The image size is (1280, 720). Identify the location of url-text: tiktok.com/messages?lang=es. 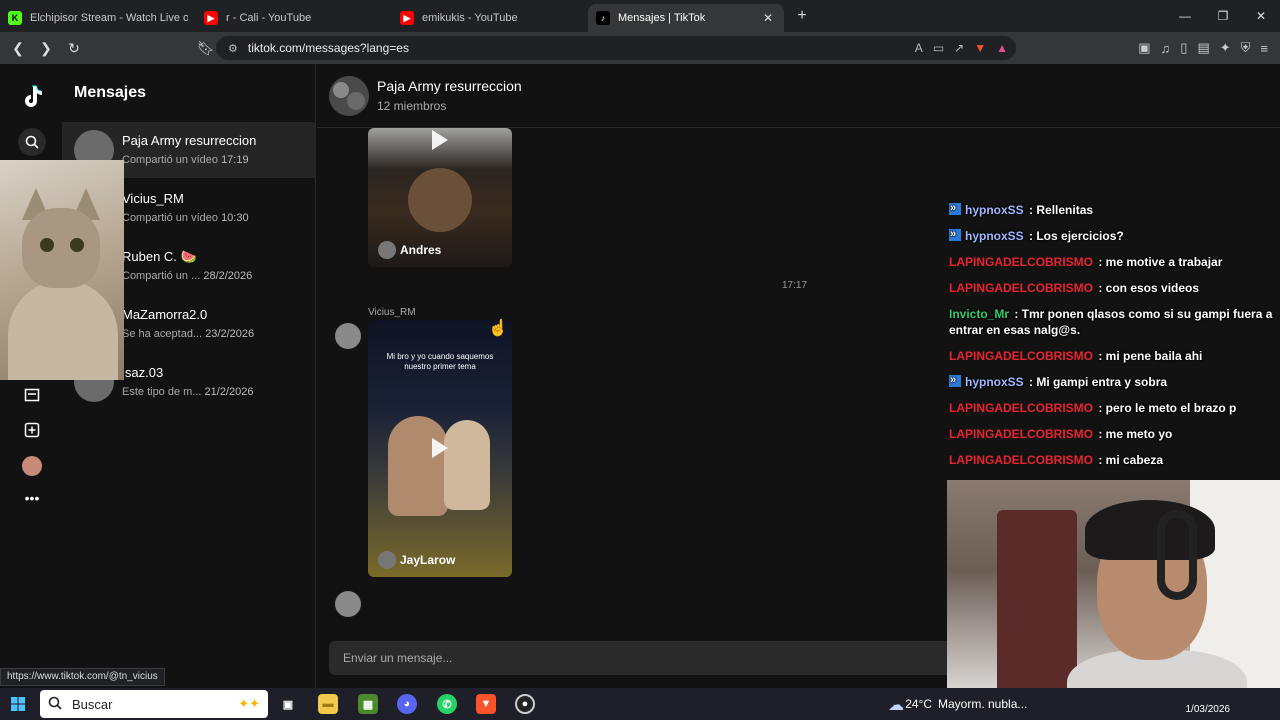
(328, 48).